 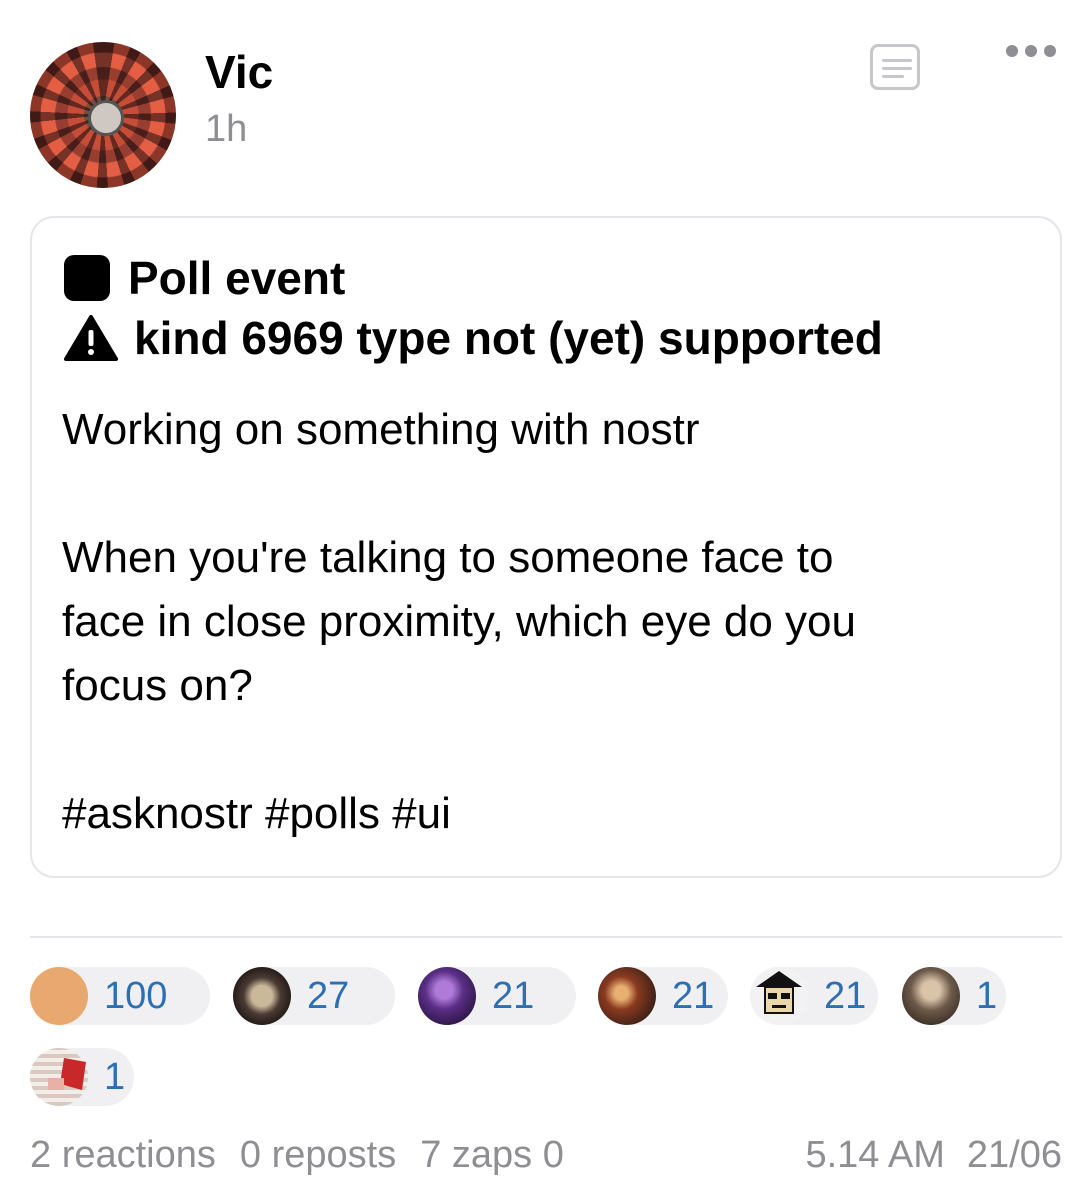 What do you see at coordinates (492, 1155) in the screenshot?
I see `zaps-count: 7 zaps 0` at bounding box center [492, 1155].